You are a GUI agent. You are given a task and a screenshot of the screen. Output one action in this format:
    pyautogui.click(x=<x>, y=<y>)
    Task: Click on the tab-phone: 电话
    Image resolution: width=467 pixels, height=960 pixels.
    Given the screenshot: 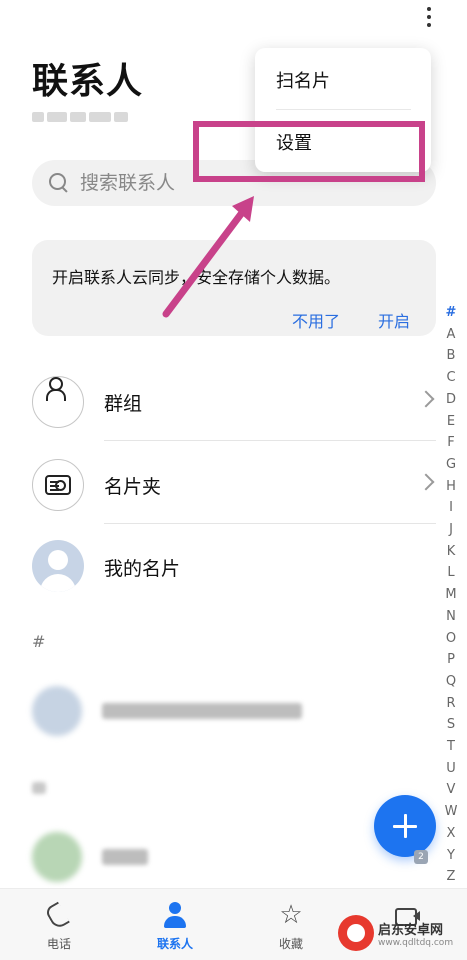 What is the action you would take?
    pyautogui.click(x=59, y=924)
    